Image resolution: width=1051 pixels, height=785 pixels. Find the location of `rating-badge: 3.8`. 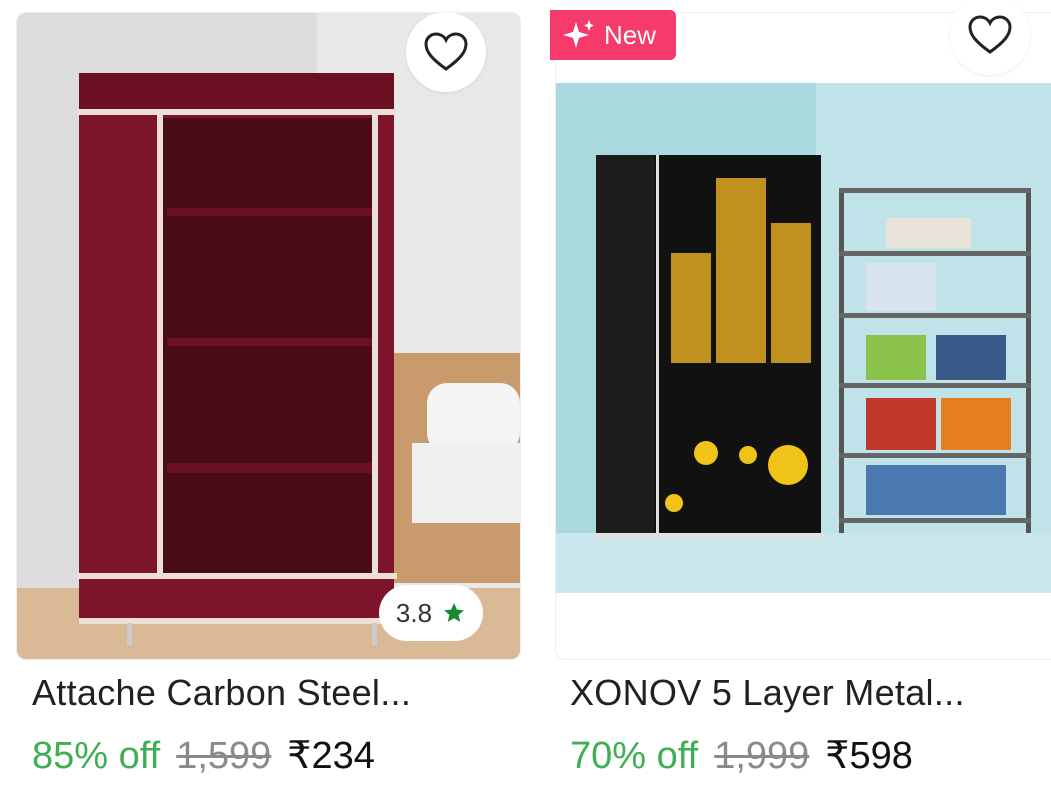

rating-badge: 3.8 is located at coordinates (431, 613).